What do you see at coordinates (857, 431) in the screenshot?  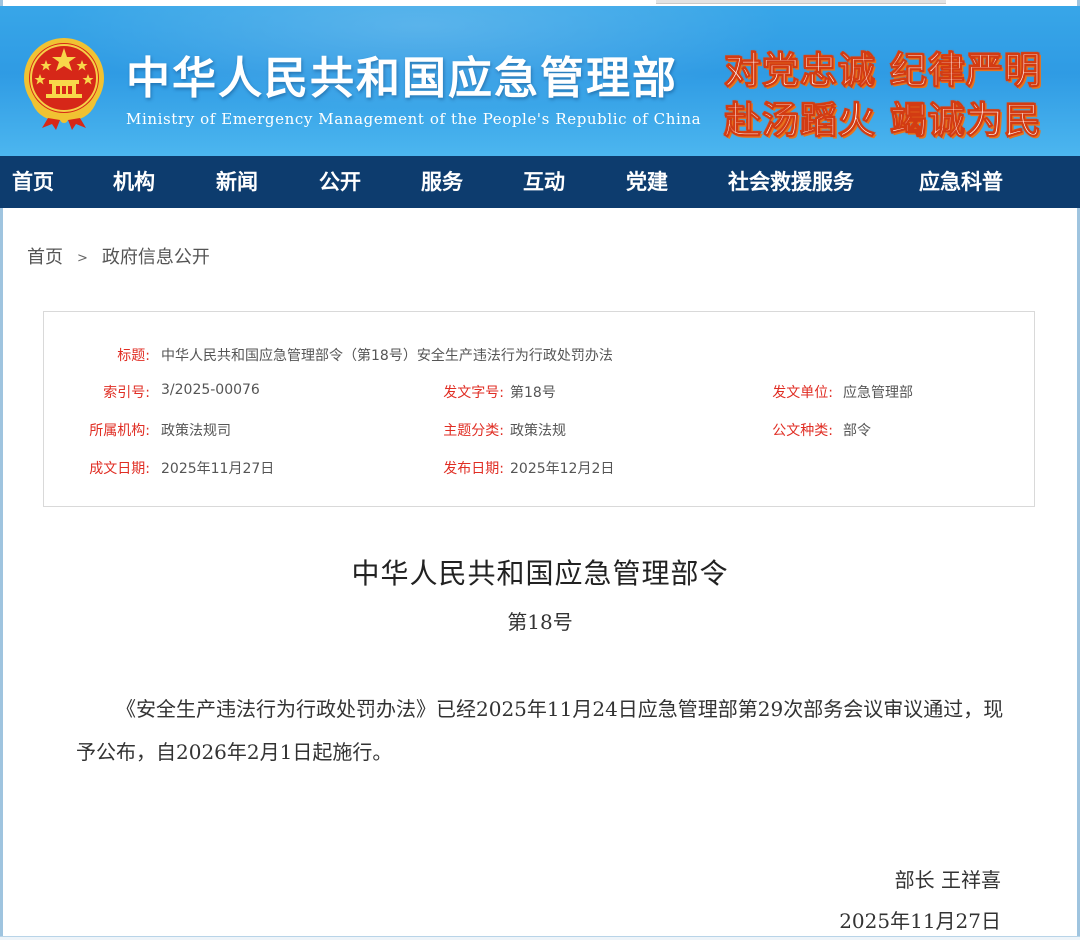 I see `info-type-value: 部令` at bounding box center [857, 431].